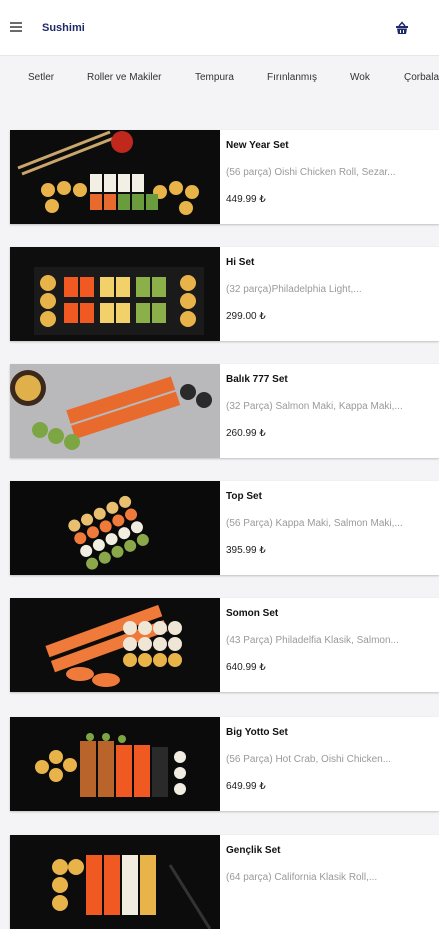 This screenshot has height=929, width=439. Describe the element at coordinates (246, 786) in the screenshot. I see `product-price: 649.99 ₺` at that location.